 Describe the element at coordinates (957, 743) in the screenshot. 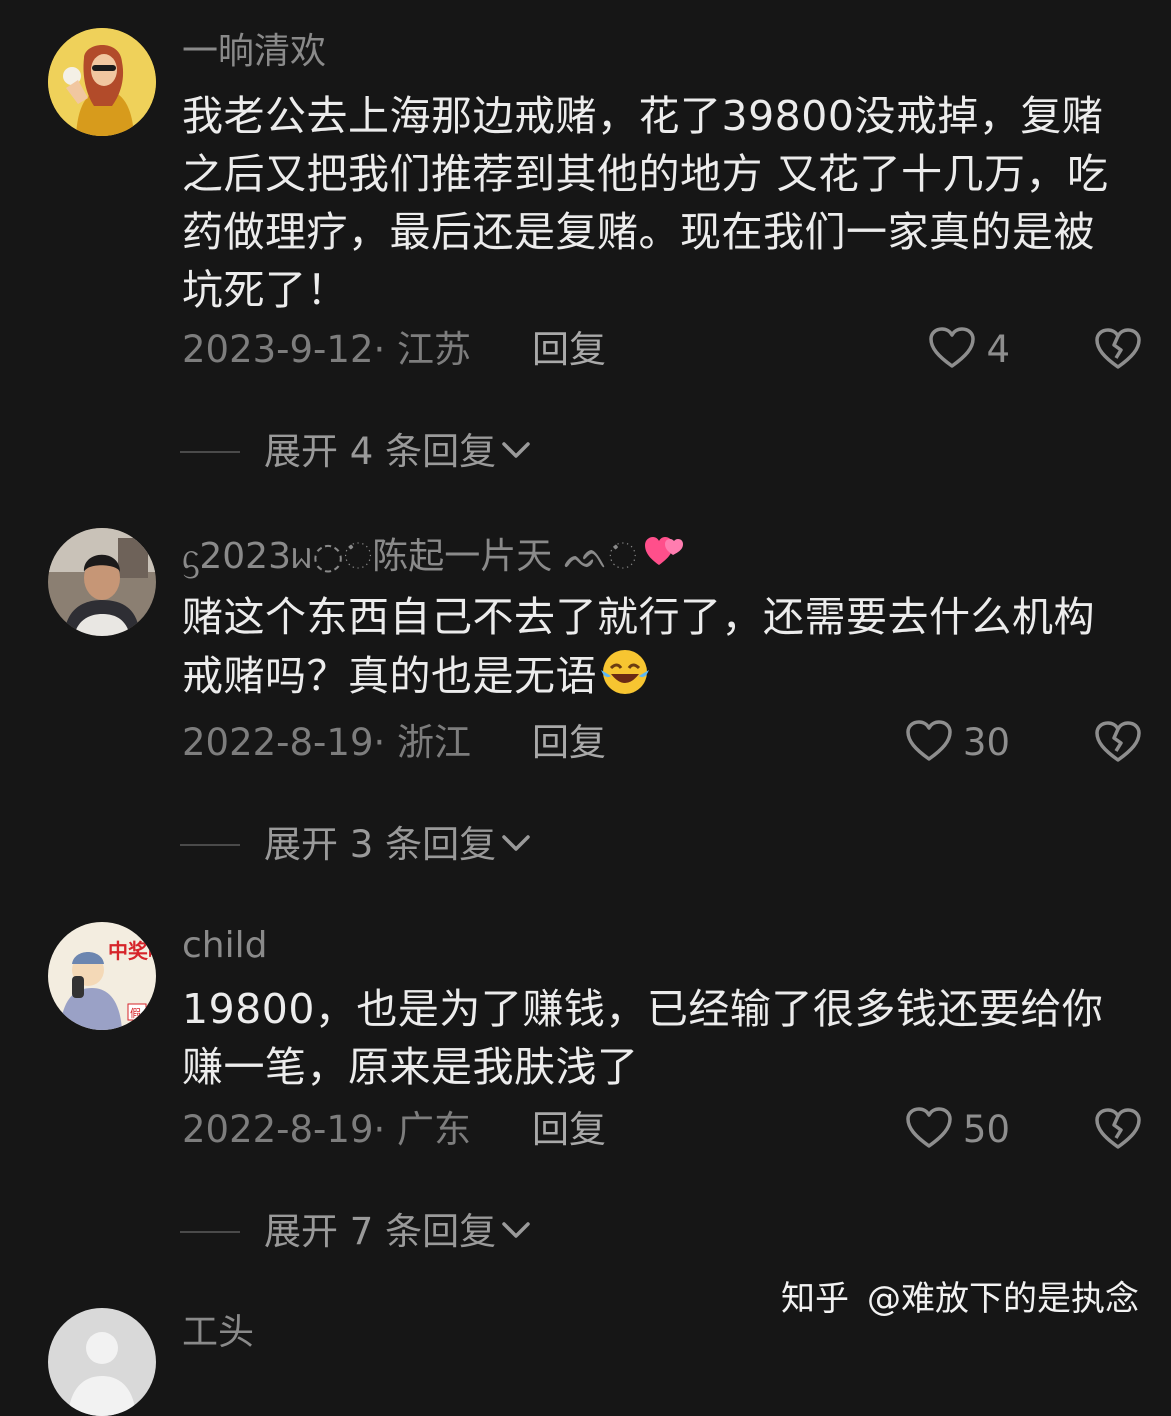

I see `like-button: 30` at that location.